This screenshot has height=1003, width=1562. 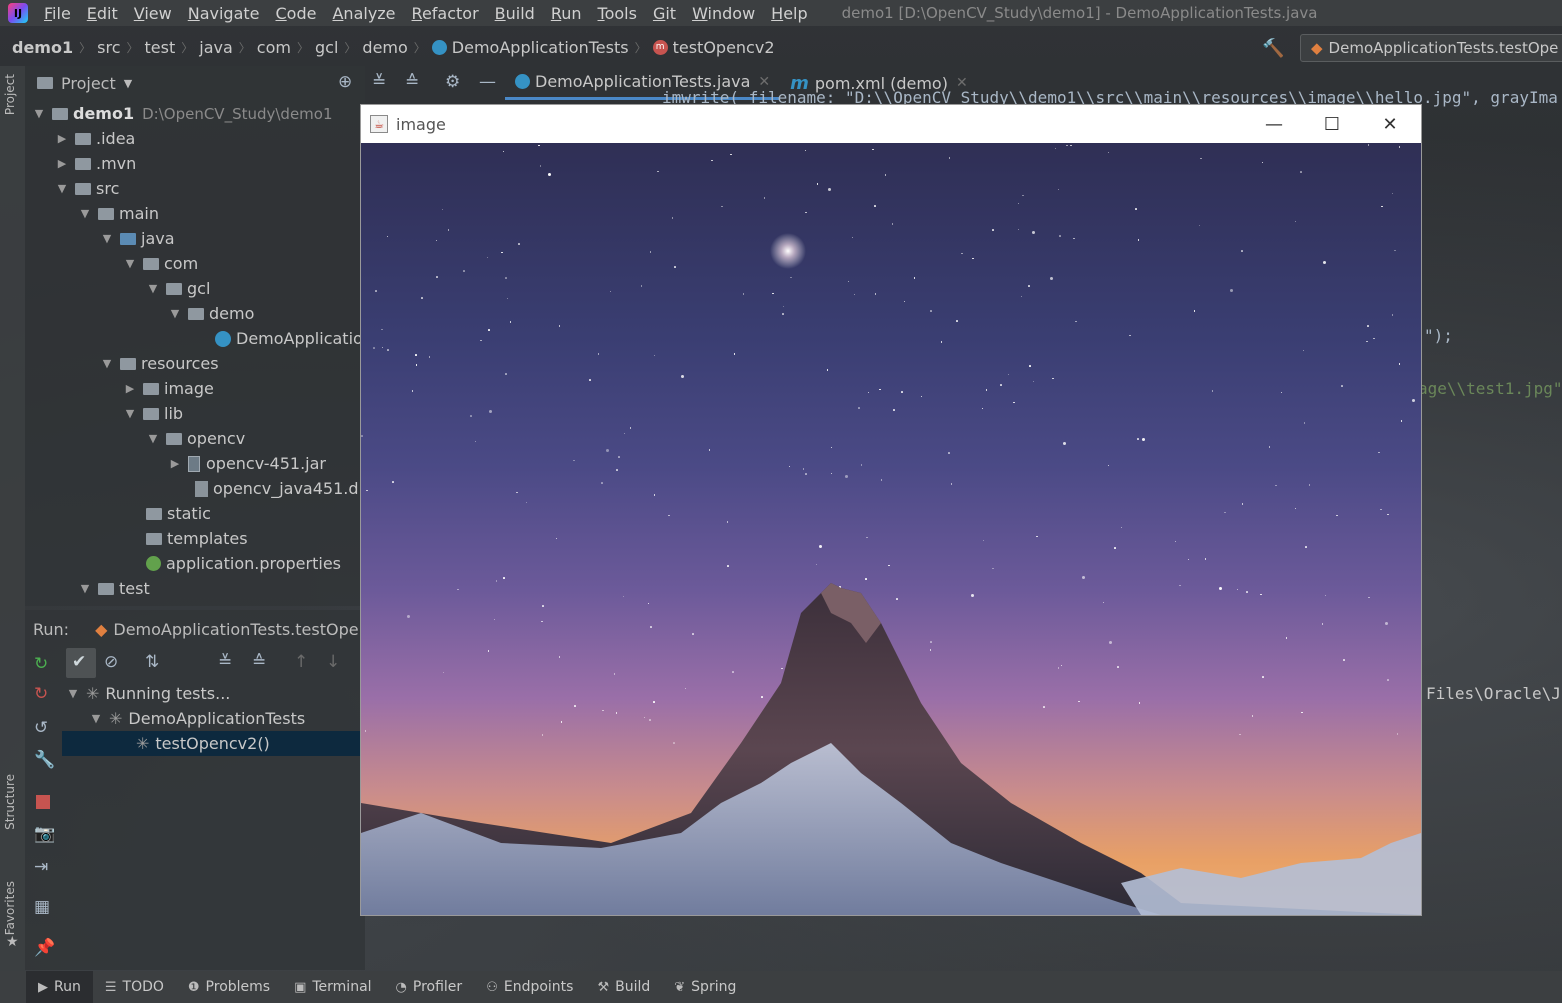 I want to click on tree-item-lib: ▼ lib, so click(x=153, y=413).